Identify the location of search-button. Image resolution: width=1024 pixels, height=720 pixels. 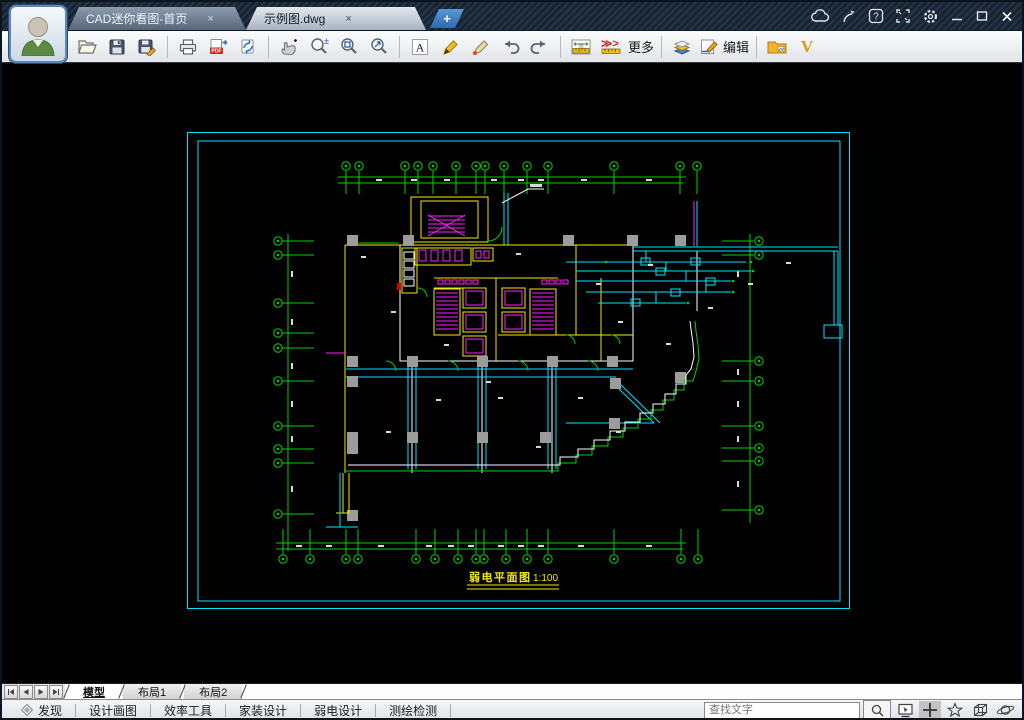
(877, 709).